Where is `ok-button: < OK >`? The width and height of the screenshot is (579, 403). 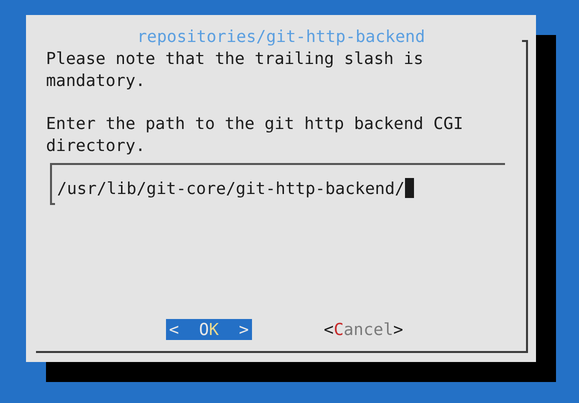 ok-button: < OK > is located at coordinates (209, 329).